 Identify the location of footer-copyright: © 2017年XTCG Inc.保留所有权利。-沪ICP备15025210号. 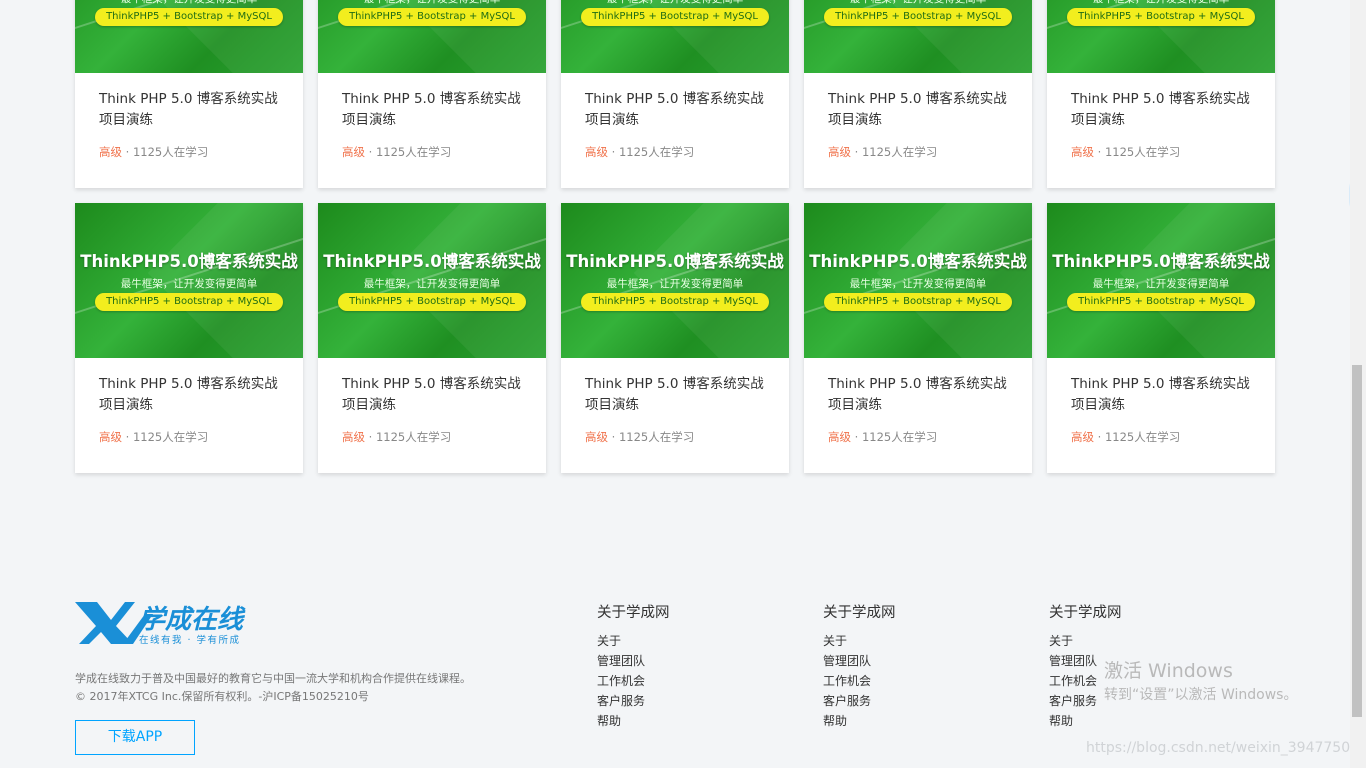
(222, 696).